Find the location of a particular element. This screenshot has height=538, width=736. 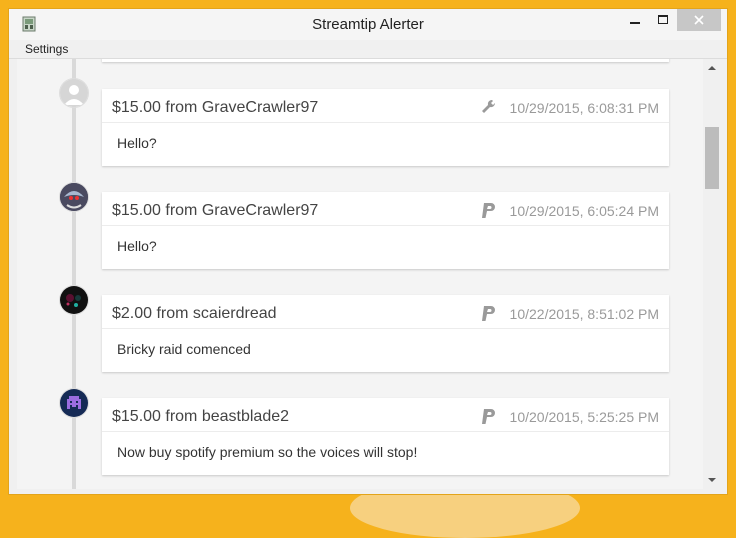

avatar-scaierdread is located at coordinates (74, 300).